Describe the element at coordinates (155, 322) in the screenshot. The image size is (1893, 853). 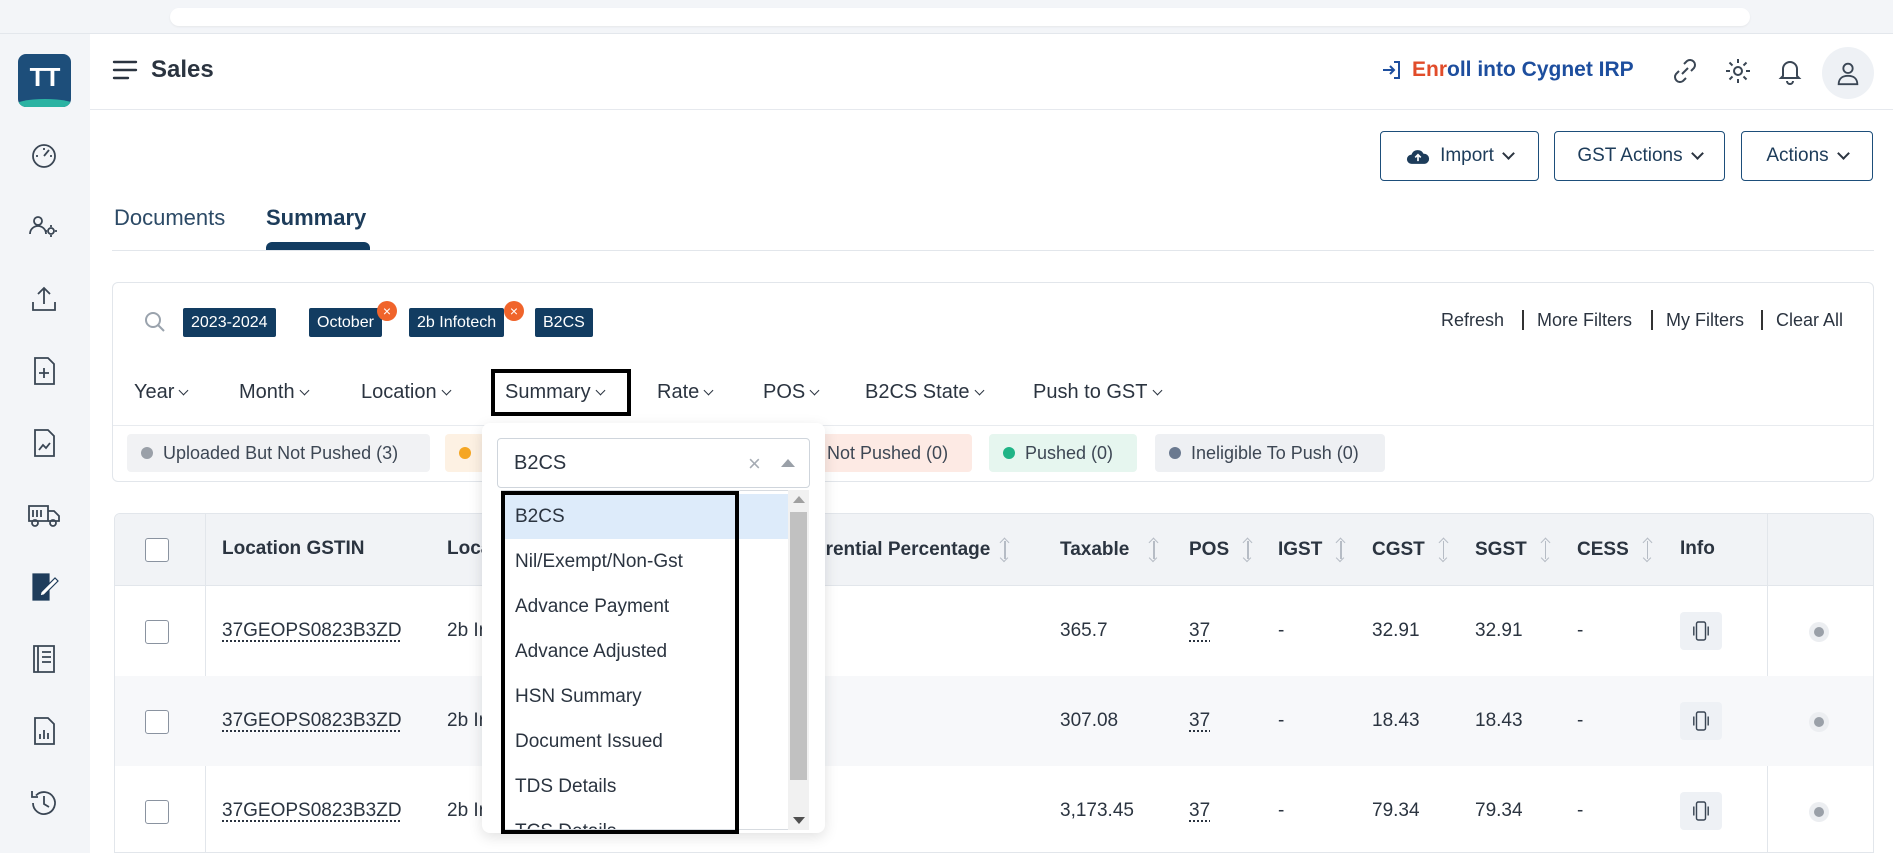
I see `search-icon` at that location.